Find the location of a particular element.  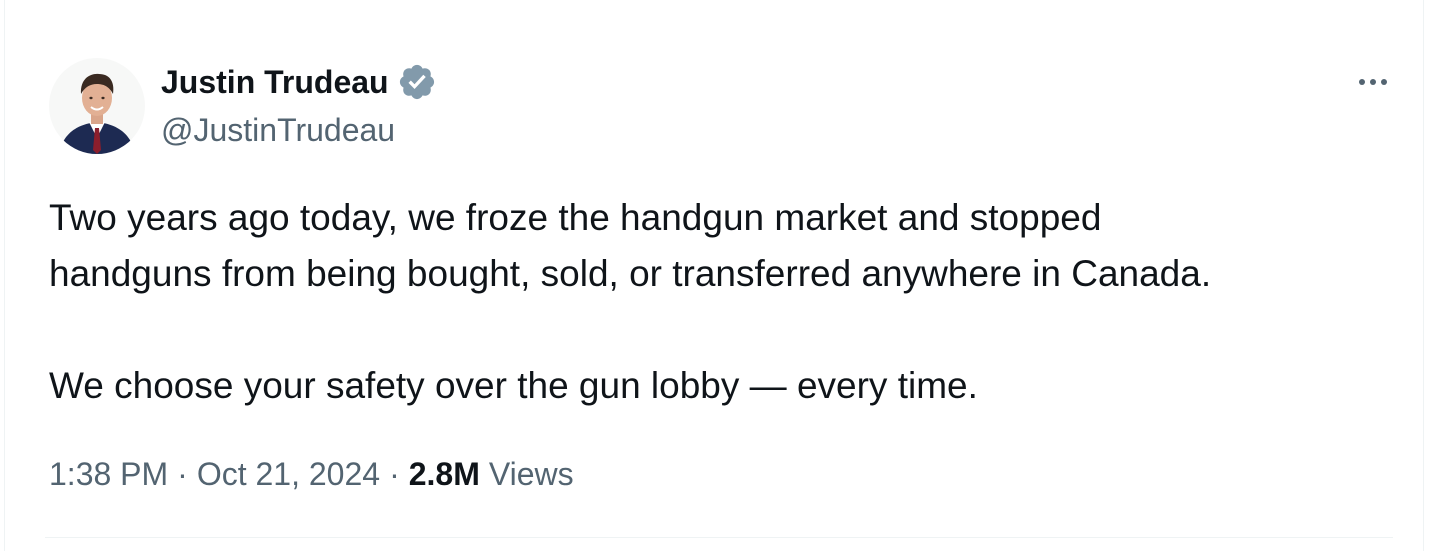

profile-photo is located at coordinates (97, 106).